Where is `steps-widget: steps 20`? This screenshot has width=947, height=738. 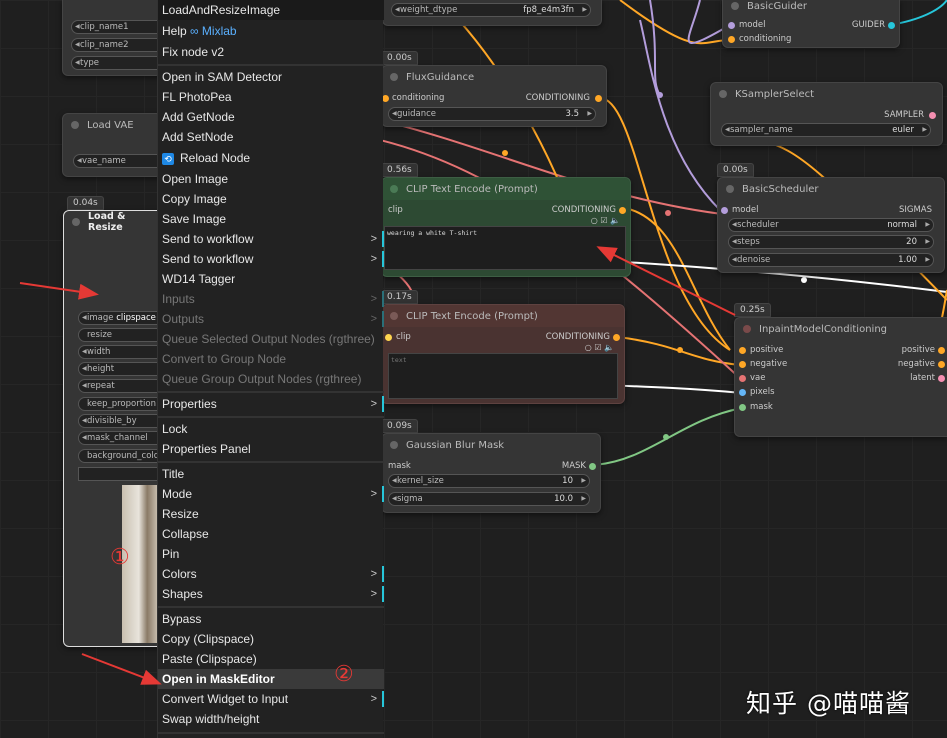 steps-widget: steps 20 is located at coordinates (831, 242).